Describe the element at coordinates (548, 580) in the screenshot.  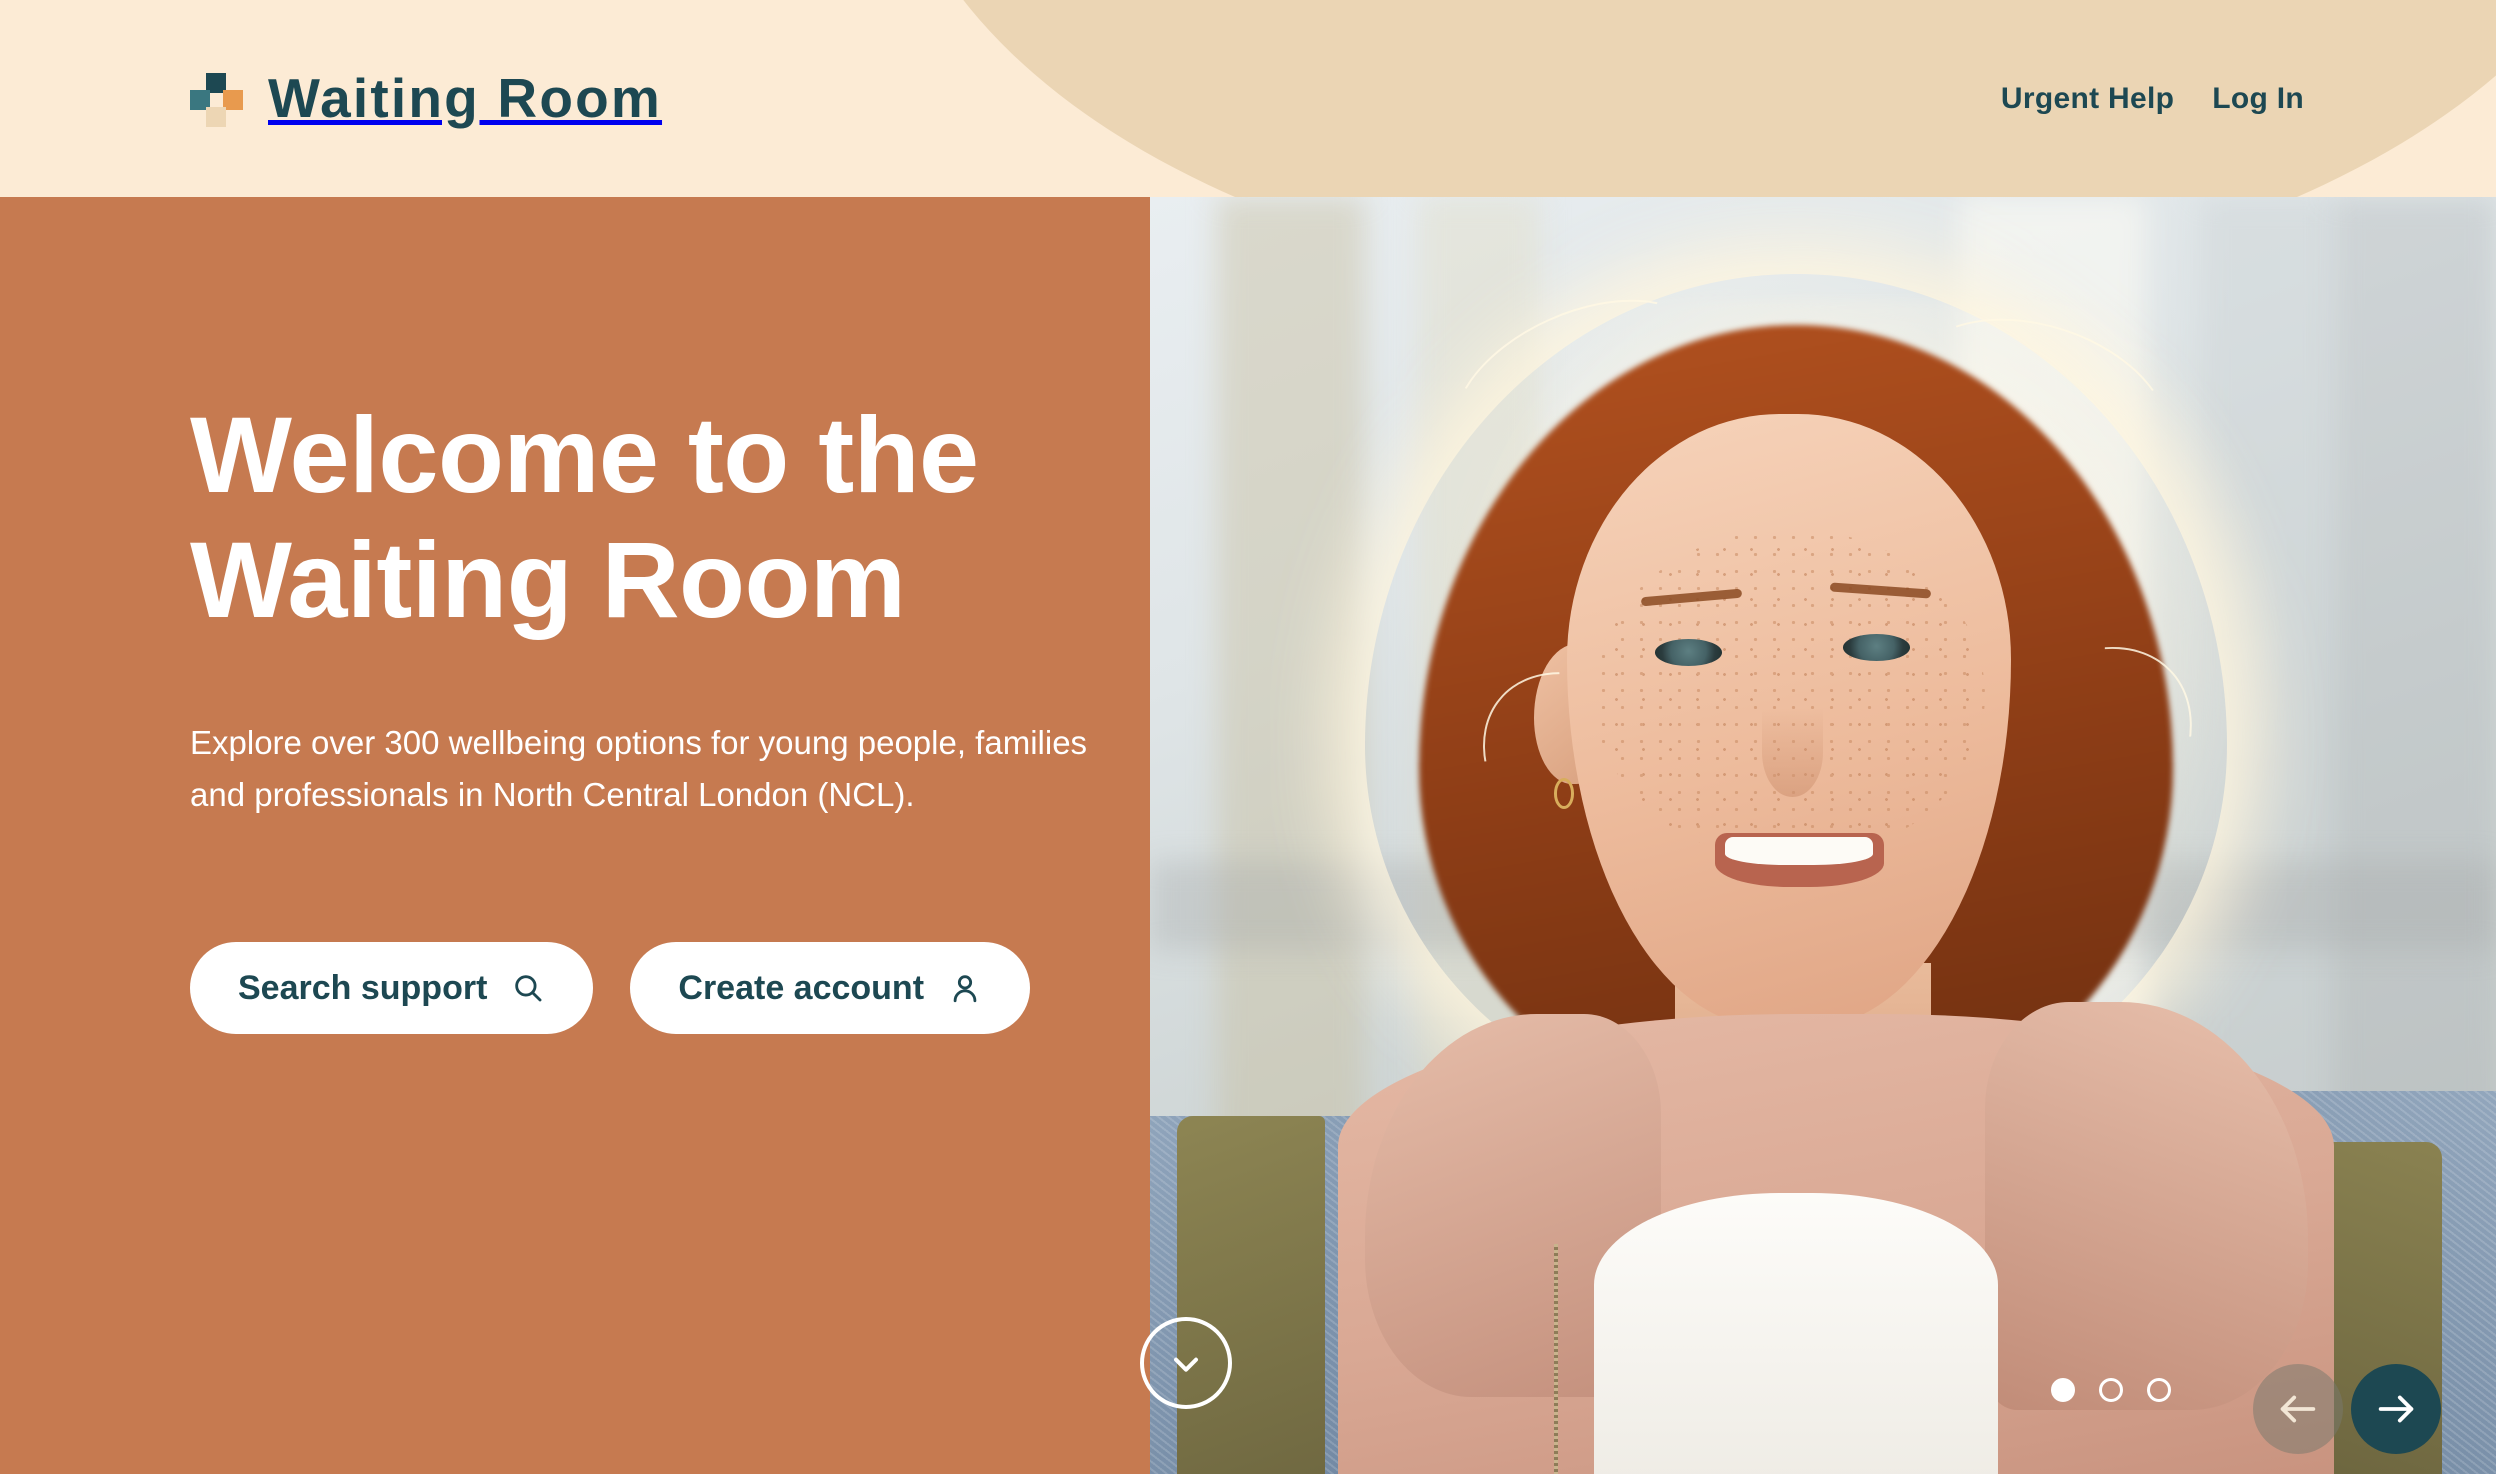
I see `hero-title-line-2: Waiting Room` at that location.